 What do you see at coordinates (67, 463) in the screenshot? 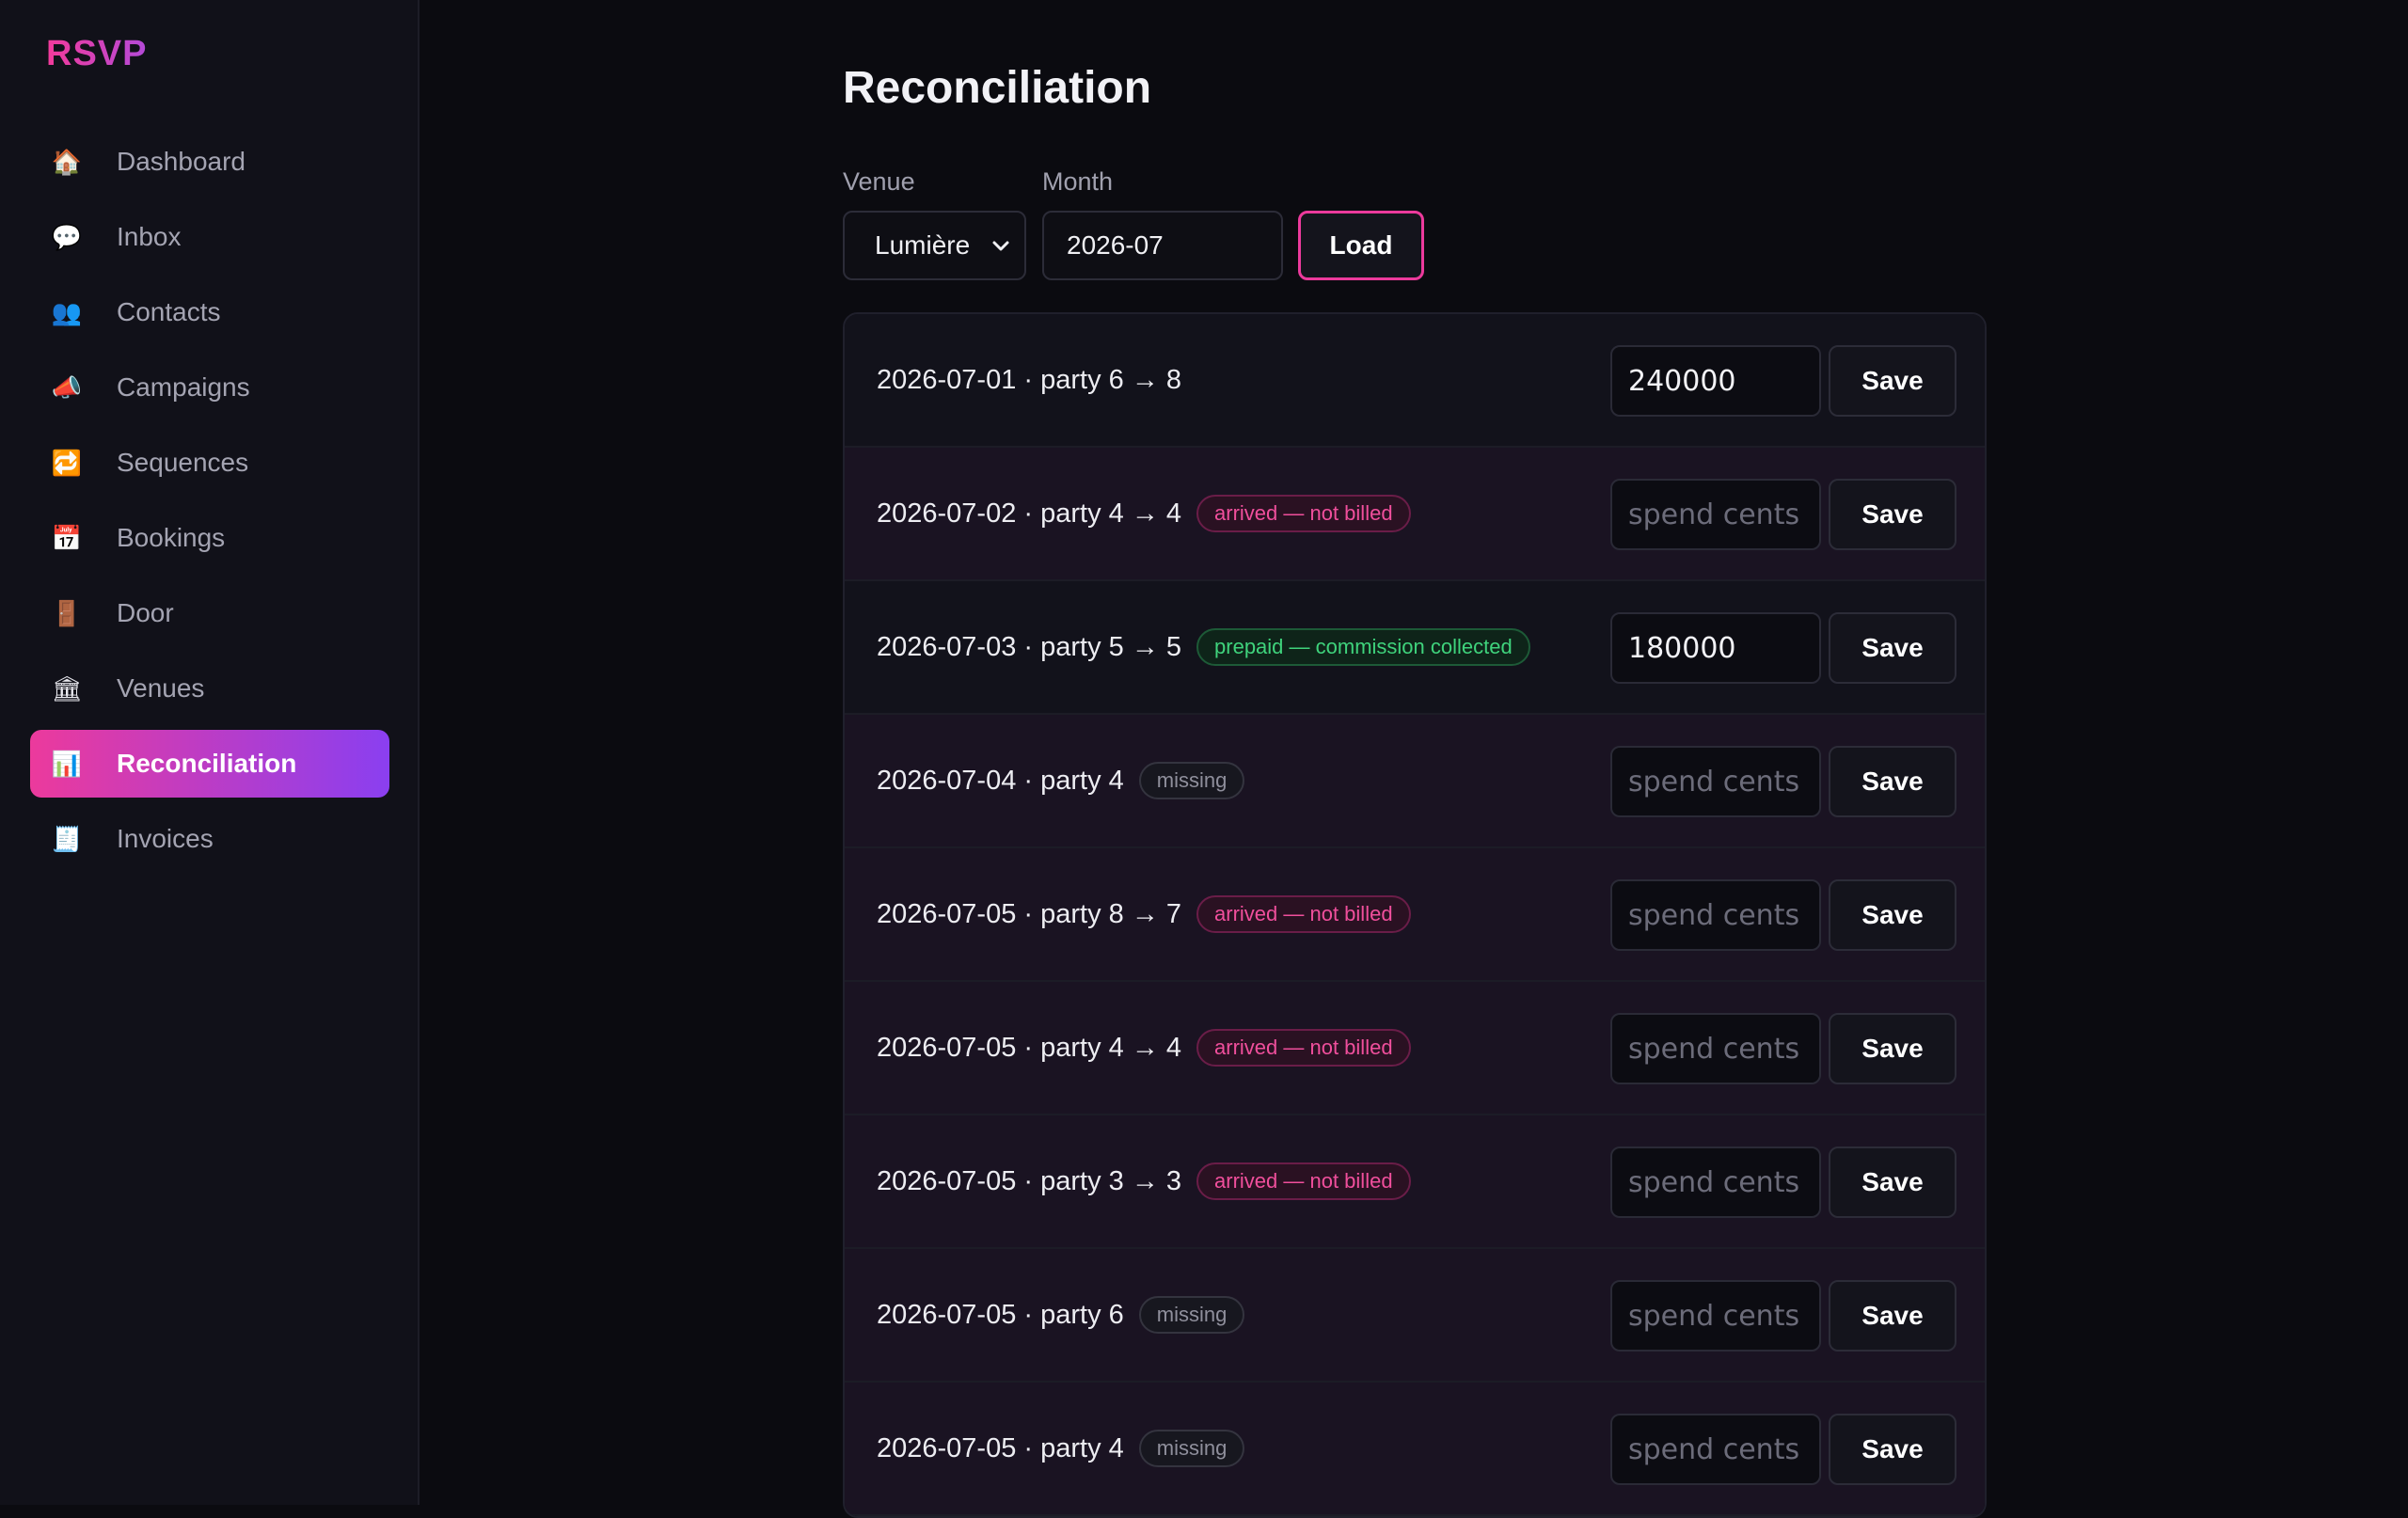
I see `repeat-icon: 🔁` at bounding box center [67, 463].